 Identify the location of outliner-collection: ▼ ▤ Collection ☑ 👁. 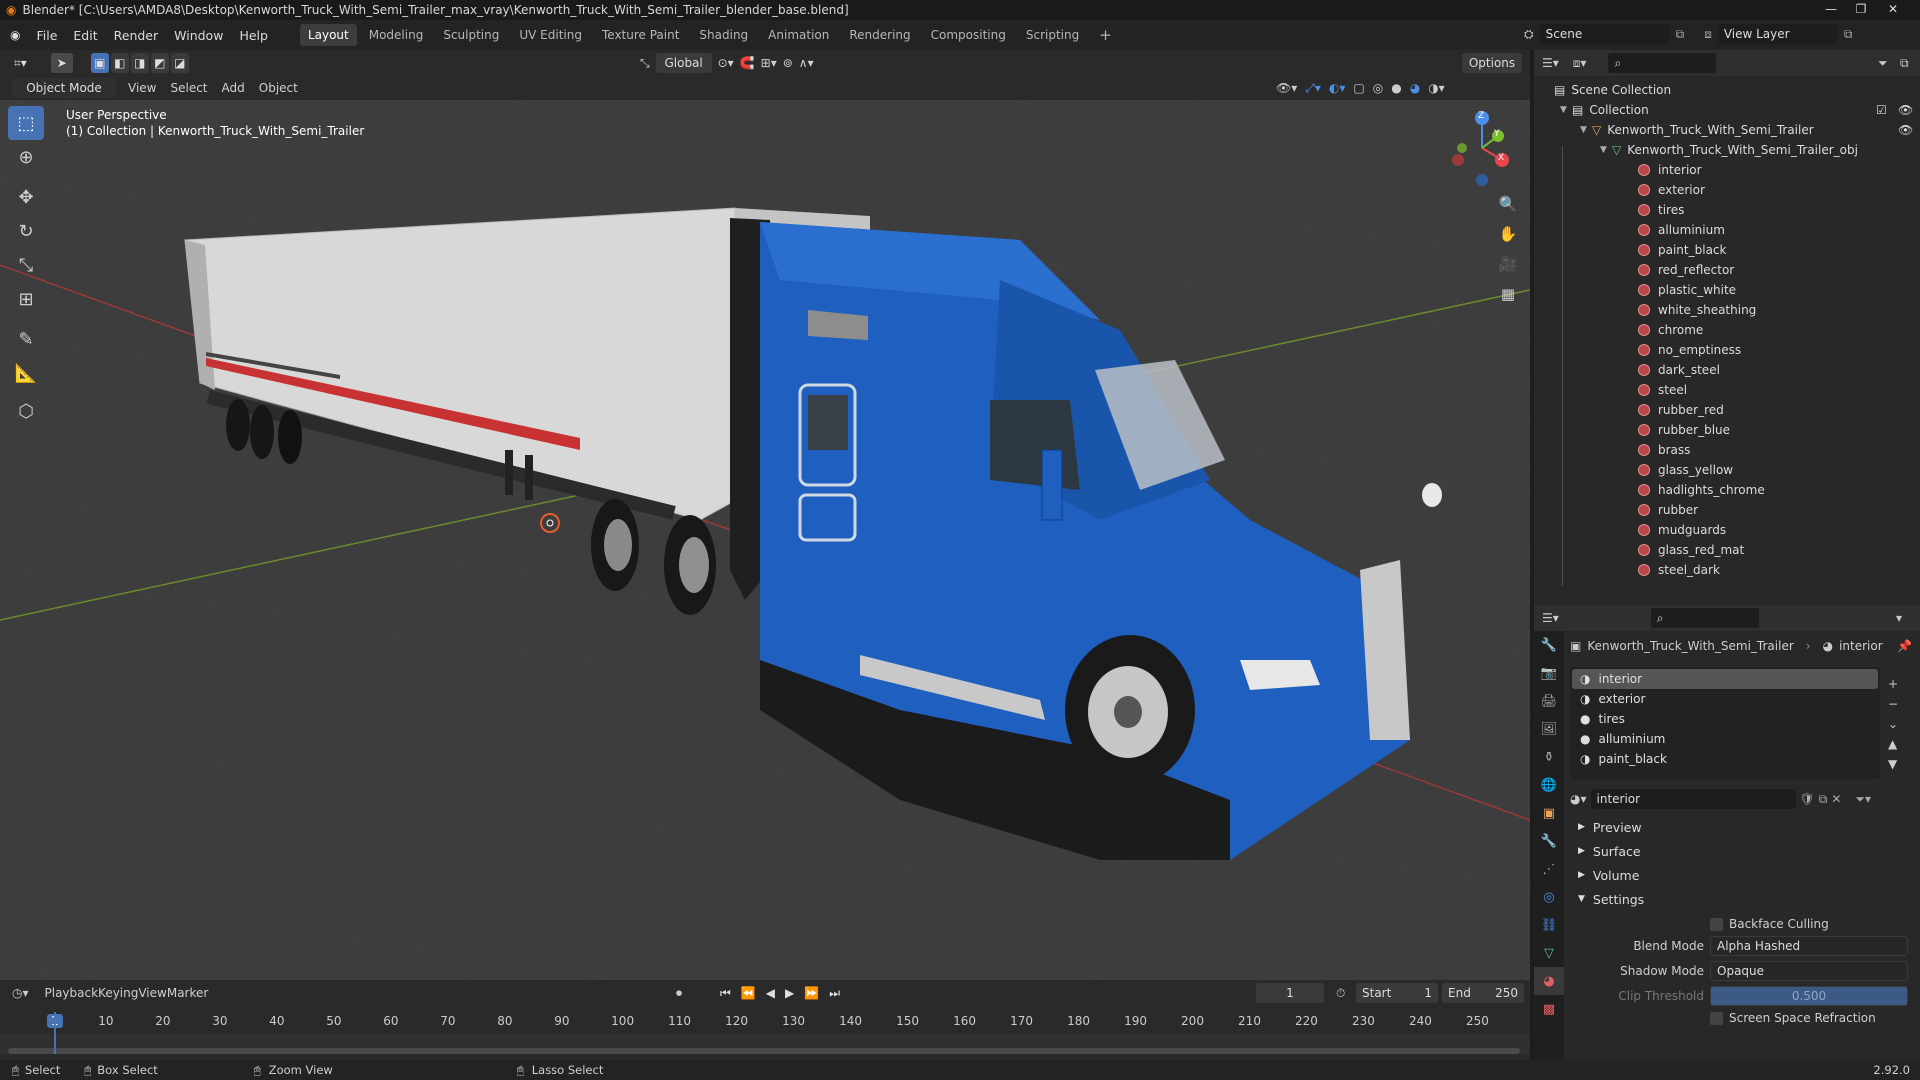
(1727, 110).